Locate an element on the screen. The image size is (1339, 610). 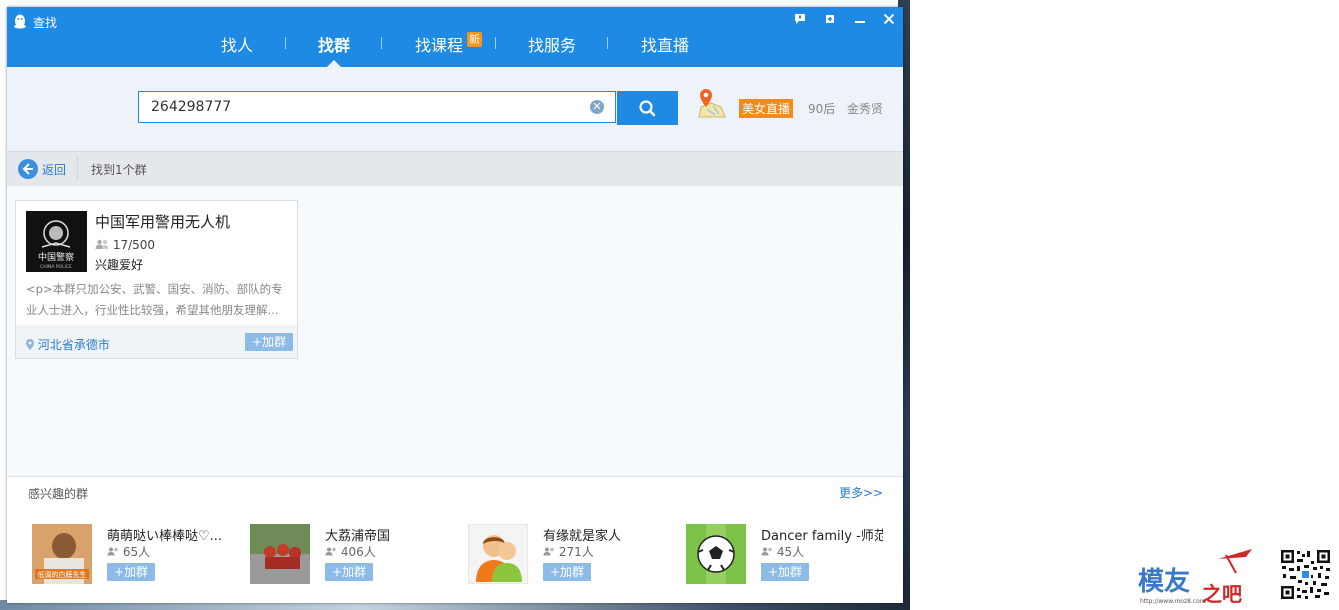
qq-penguin-icon is located at coordinates (20, 21).